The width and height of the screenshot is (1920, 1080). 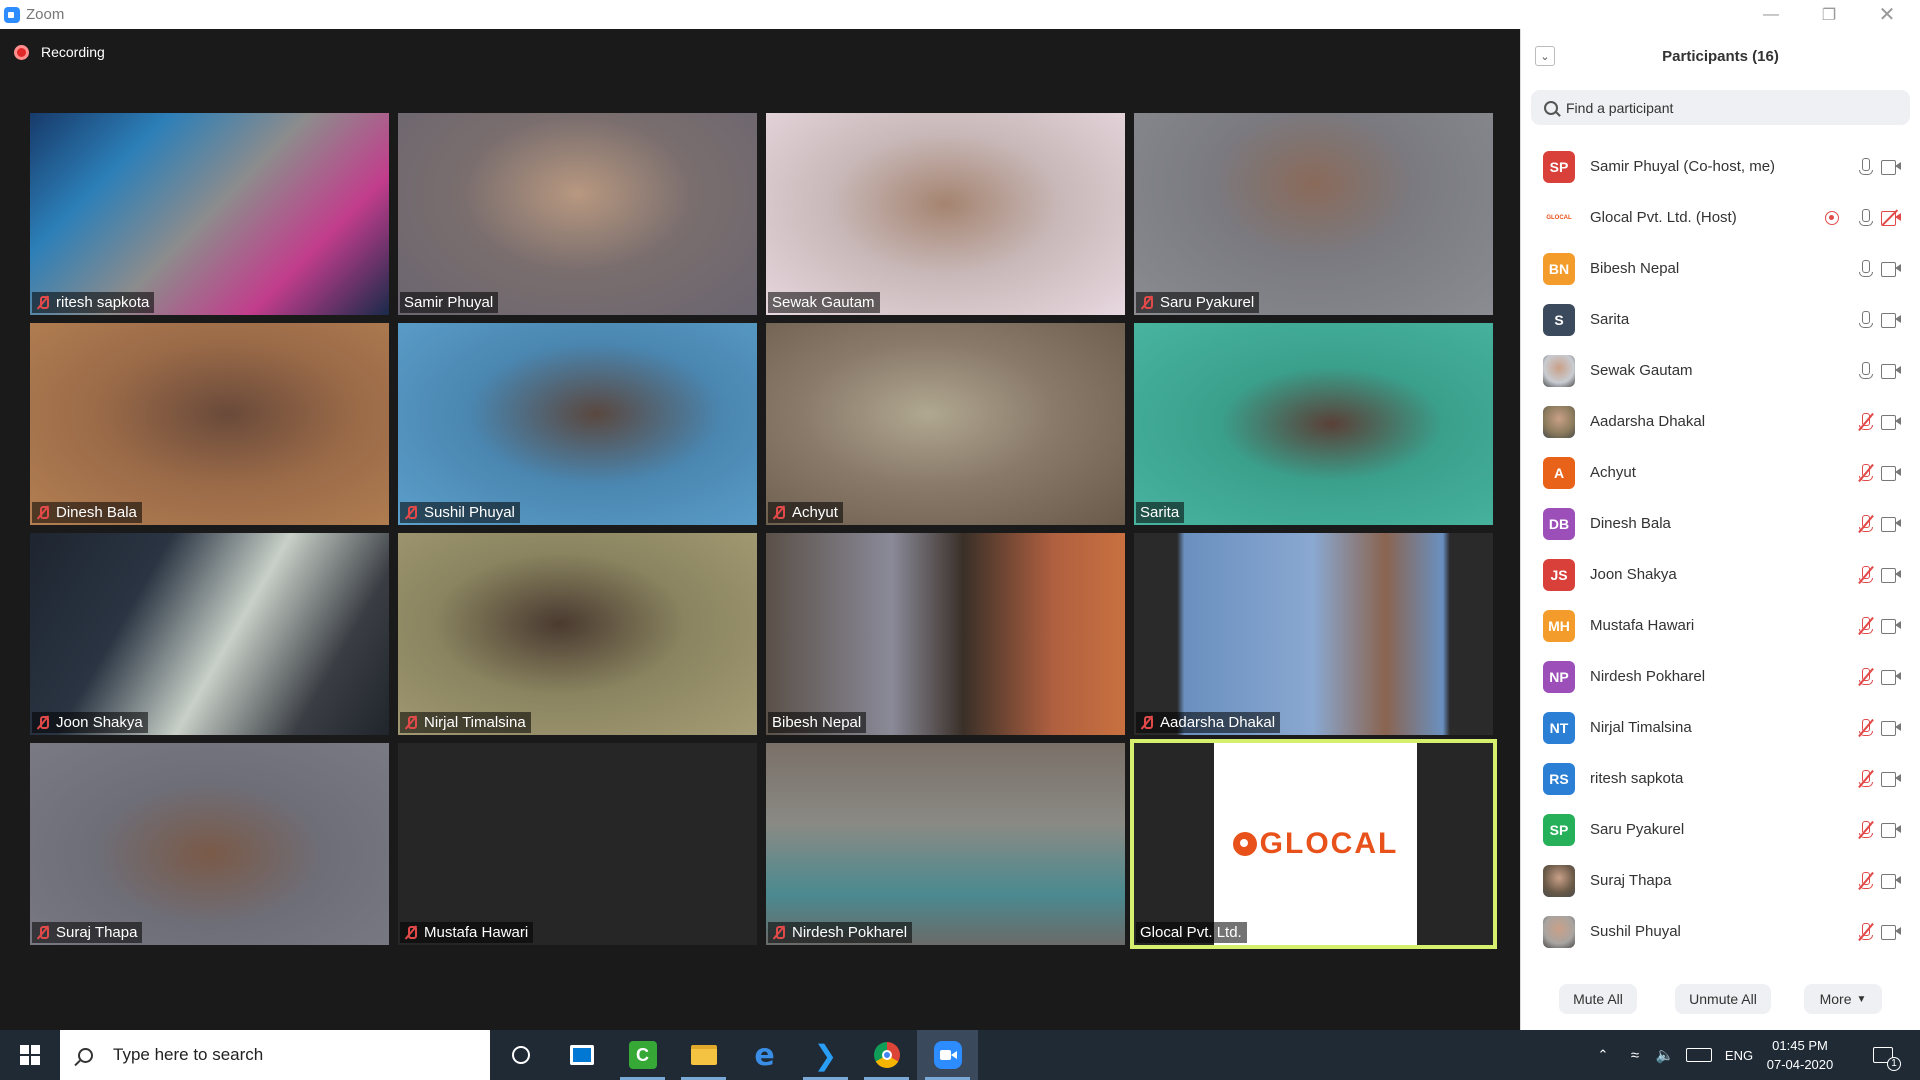 What do you see at coordinates (1720, 268) in the screenshot?
I see `participant-row: BN Bibesh Nepal` at bounding box center [1720, 268].